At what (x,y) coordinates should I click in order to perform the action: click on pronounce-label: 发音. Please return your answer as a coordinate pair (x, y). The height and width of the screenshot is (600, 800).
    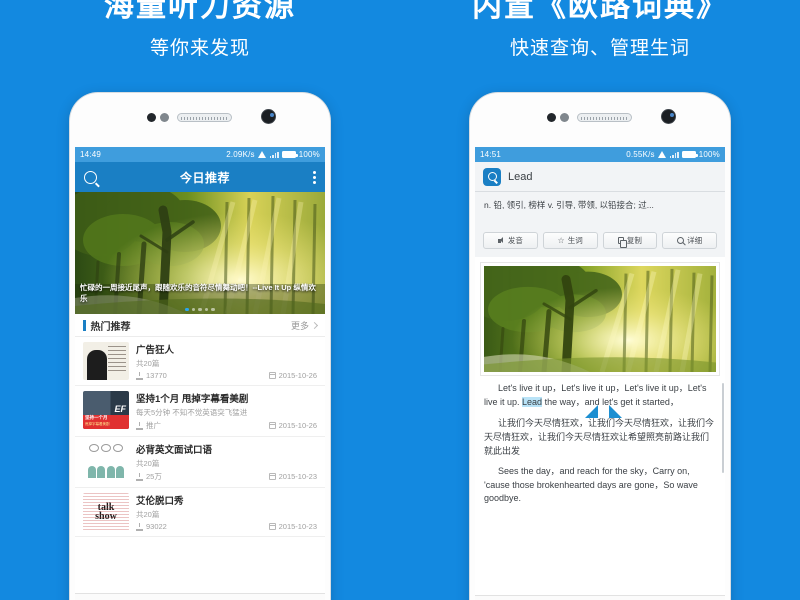
    Looking at the image, I should click on (515, 240).